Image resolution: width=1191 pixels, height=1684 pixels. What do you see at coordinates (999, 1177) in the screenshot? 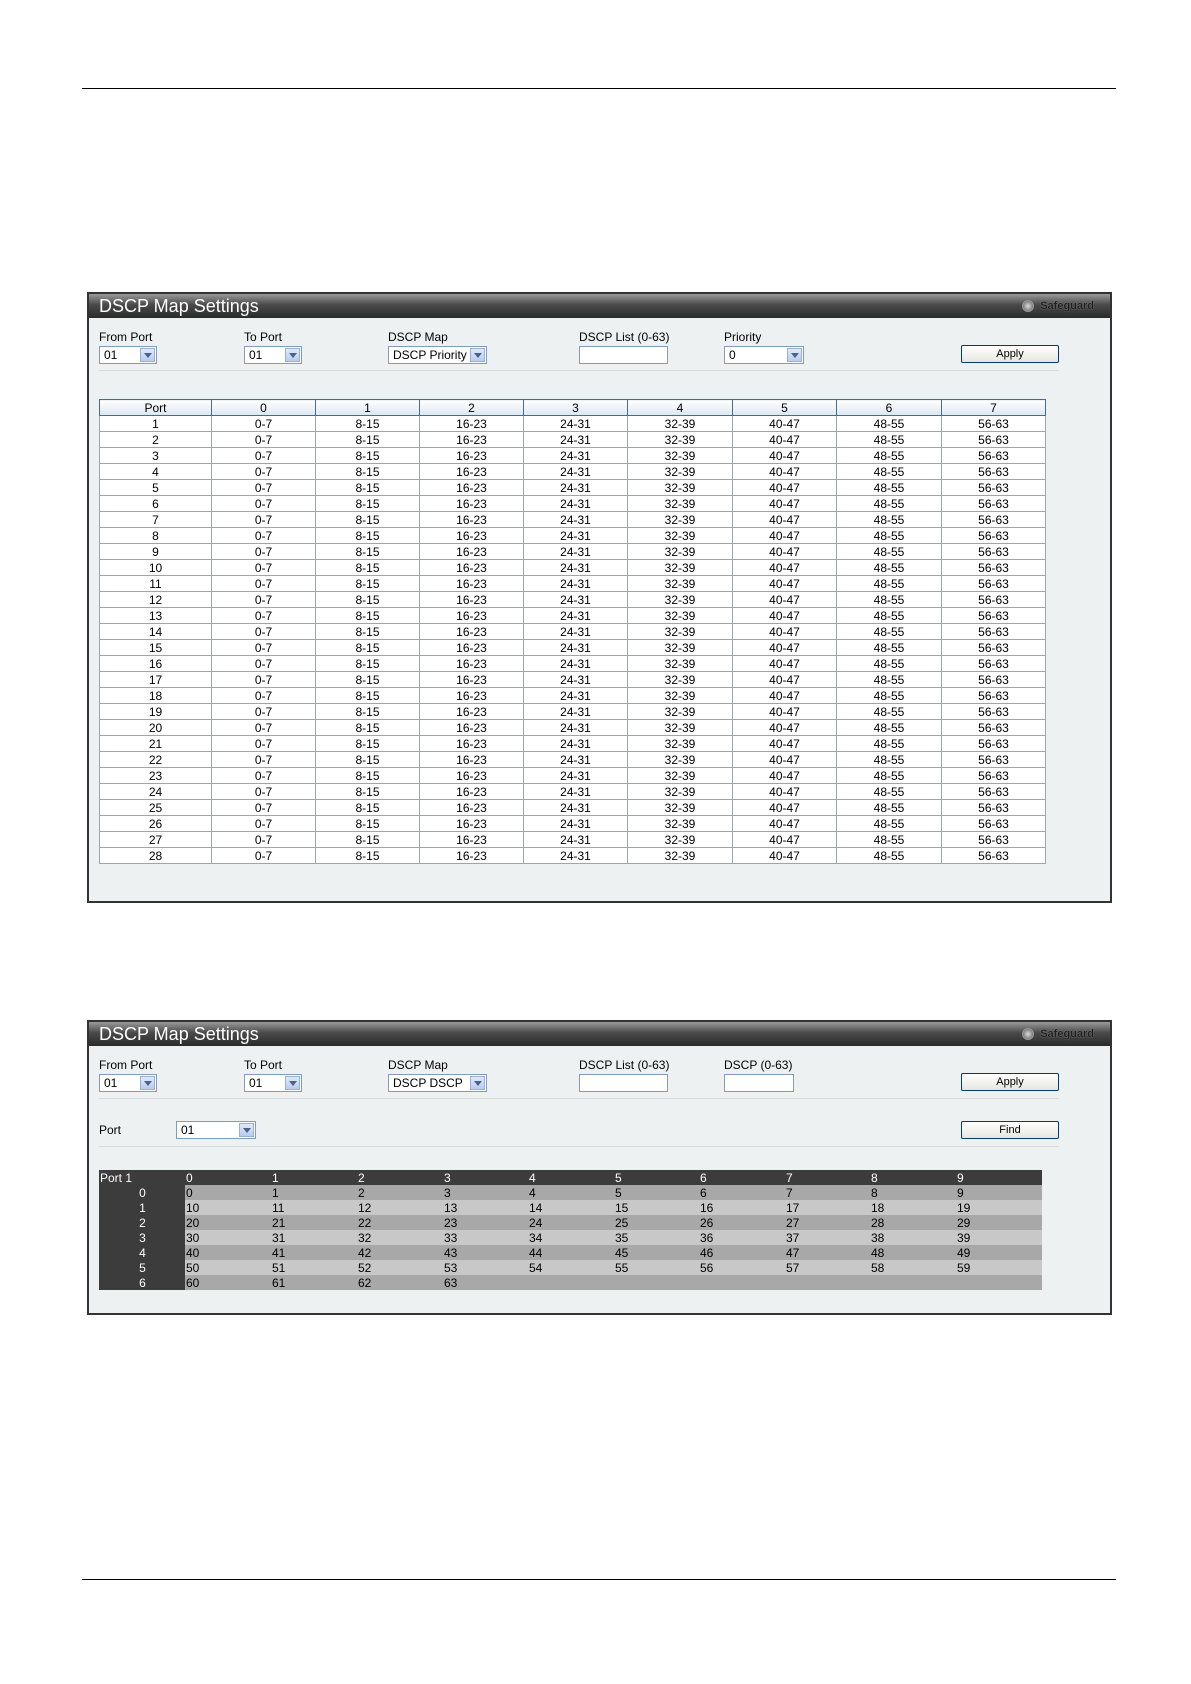
I see `column-header: 9` at bounding box center [999, 1177].